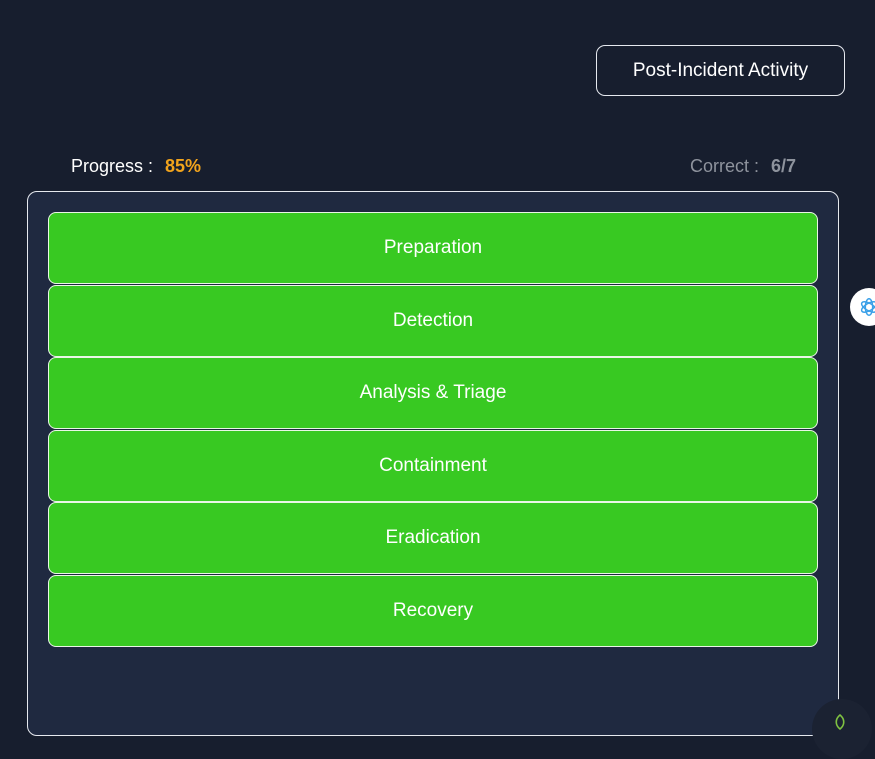 The height and width of the screenshot is (759, 875). I want to click on stage-item-preparation: Preparation, so click(433, 248).